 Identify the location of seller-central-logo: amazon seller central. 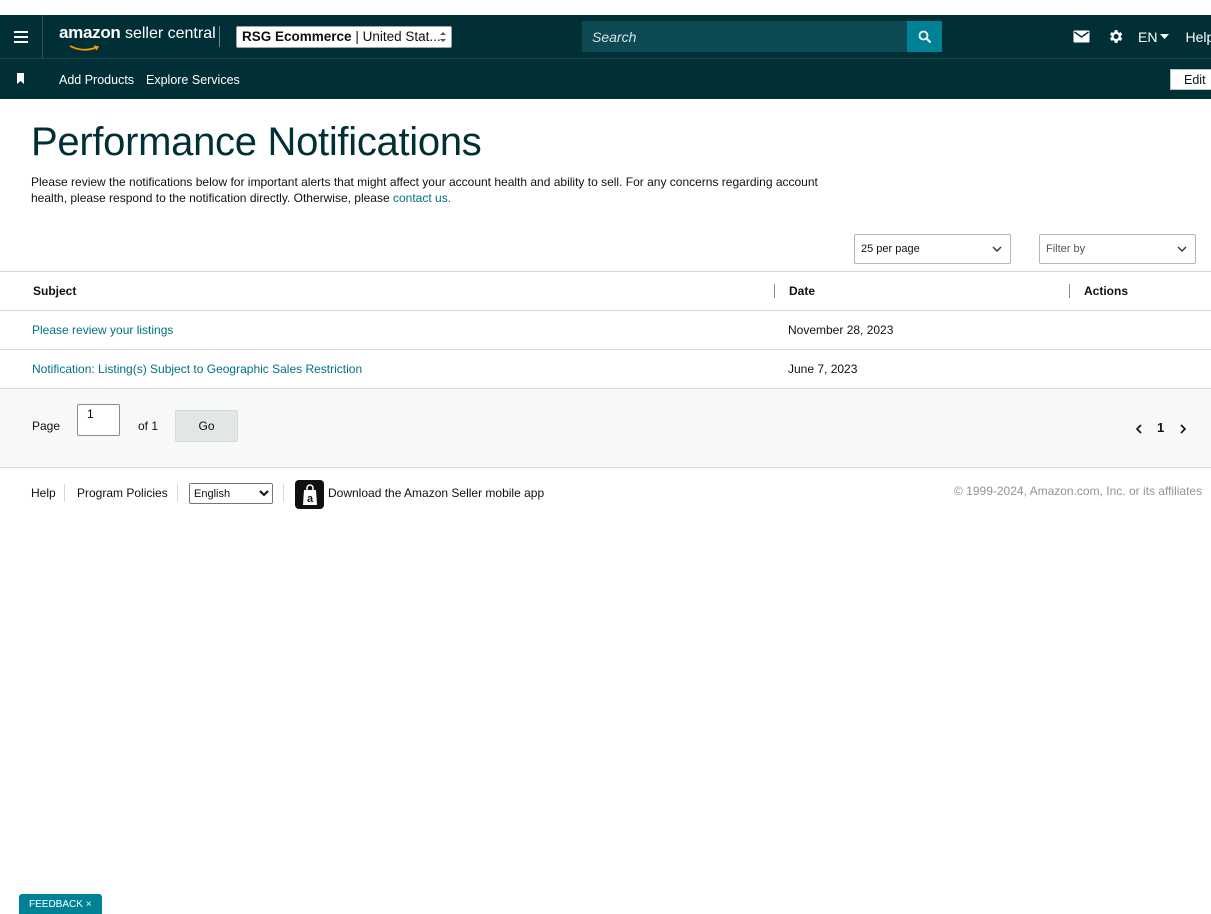
(137, 33).